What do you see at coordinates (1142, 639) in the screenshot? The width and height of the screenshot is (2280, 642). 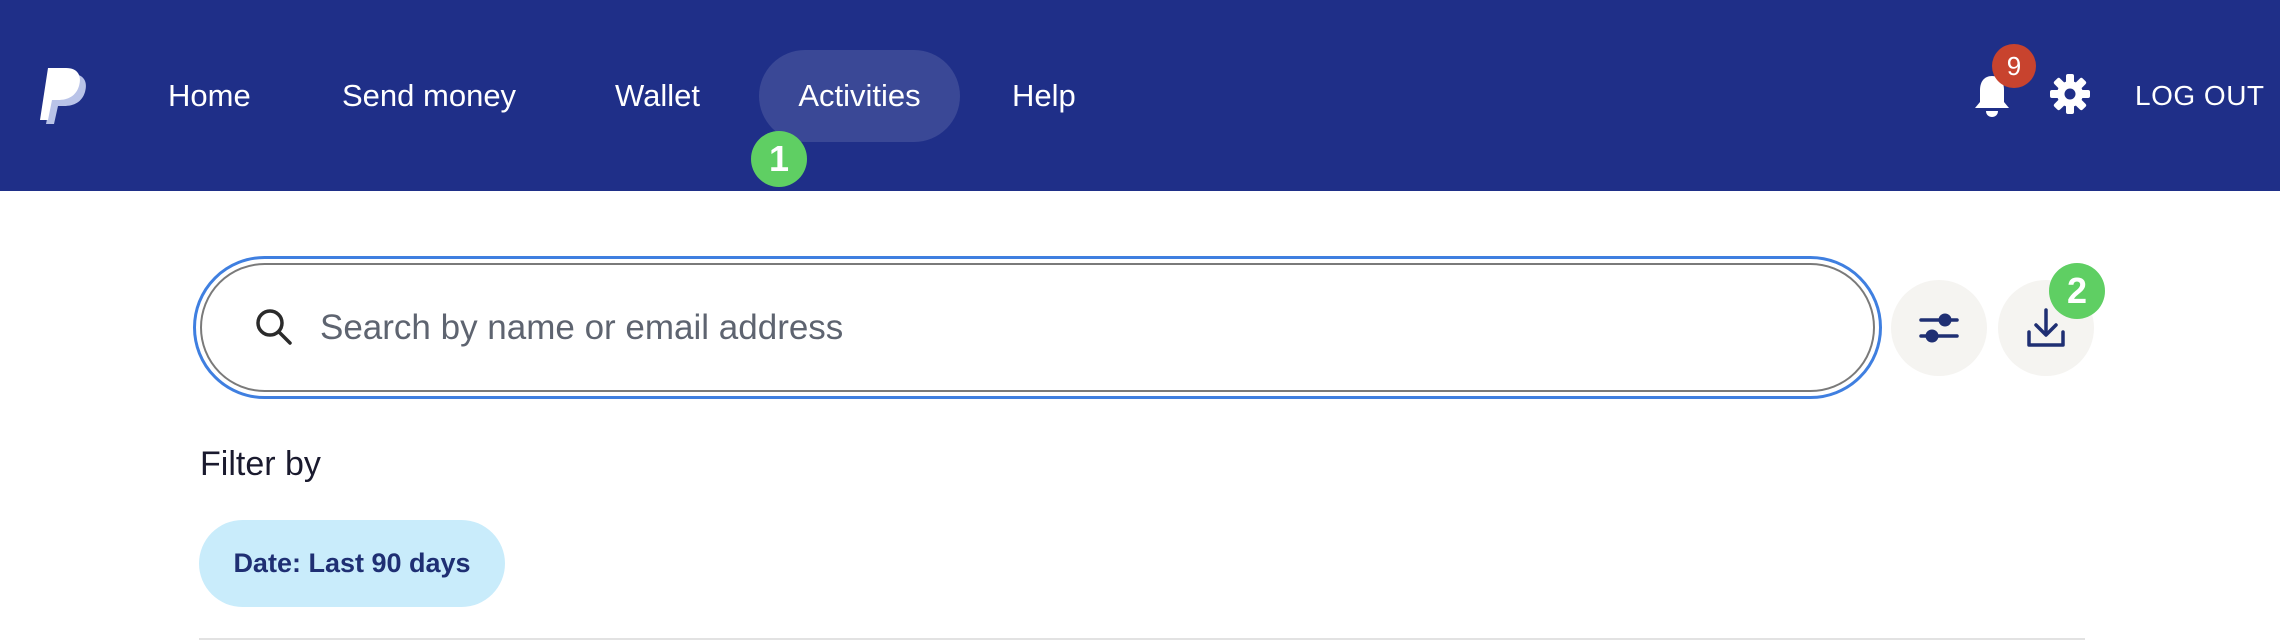 I see `section-divider` at bounding box center [1142, 639].